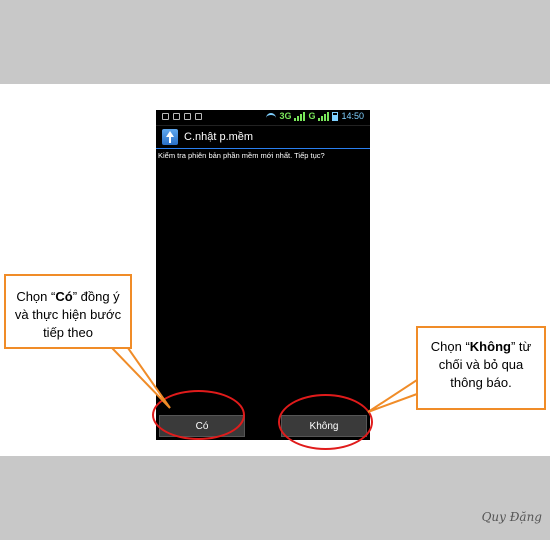 The width and height of the screenshot is (550, 540). Describe the element at coordinates (187, 116) in the screenshot. I see `mail-notification-icon` at that location.